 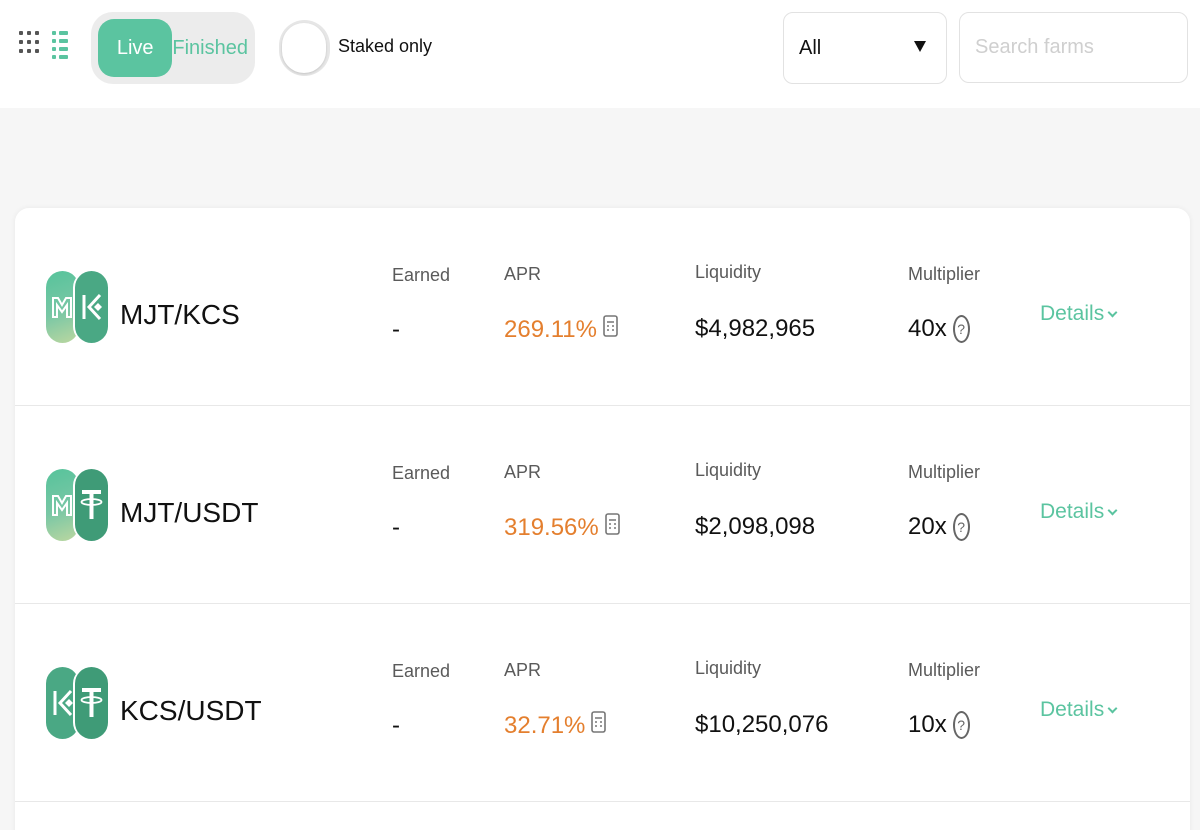 I want to click on kcs-icon, so click(x=91, y=307).